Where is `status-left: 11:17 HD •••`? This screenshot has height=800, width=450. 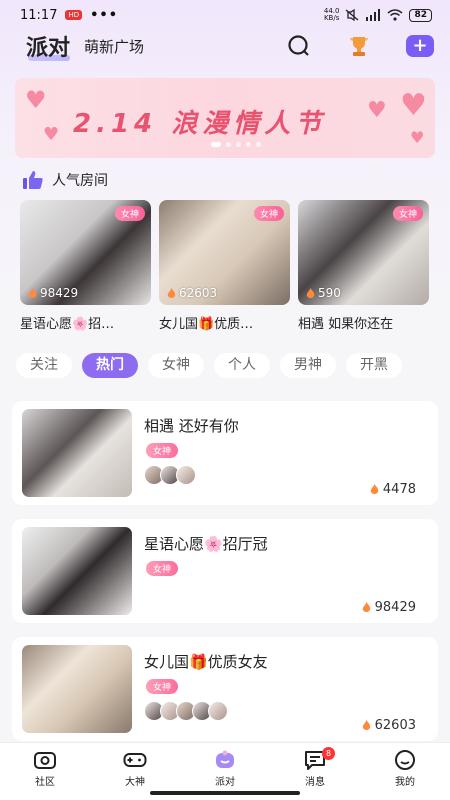
status-left: 11:17 HD ••• is located at coordinates (69, 15).